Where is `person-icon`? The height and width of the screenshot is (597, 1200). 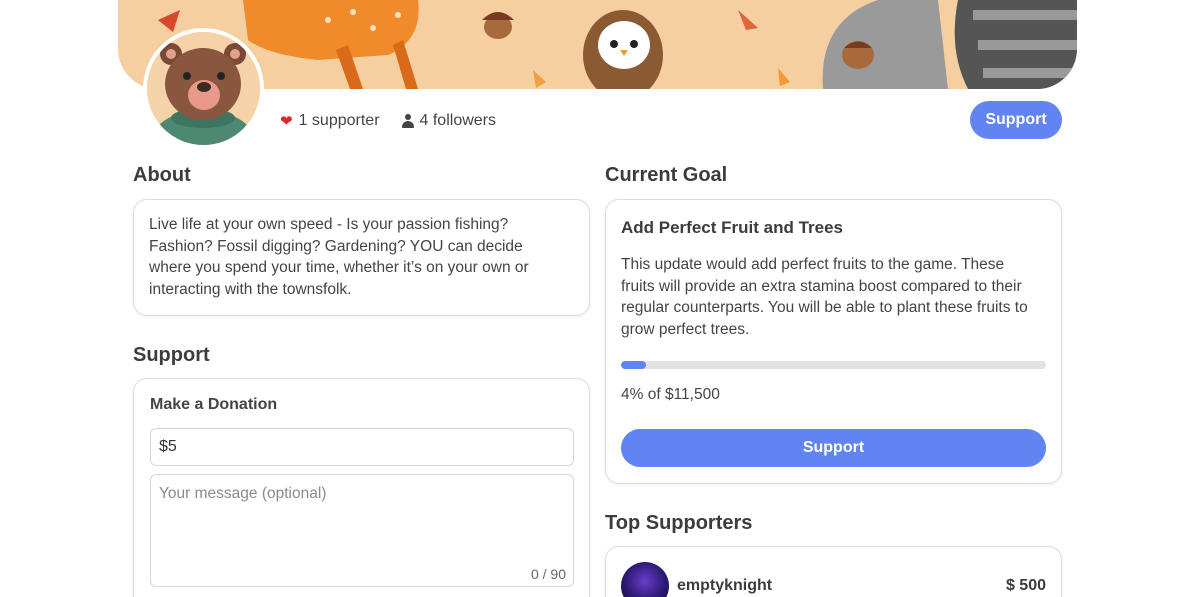
person-icon is located at coordinates (407, 121).